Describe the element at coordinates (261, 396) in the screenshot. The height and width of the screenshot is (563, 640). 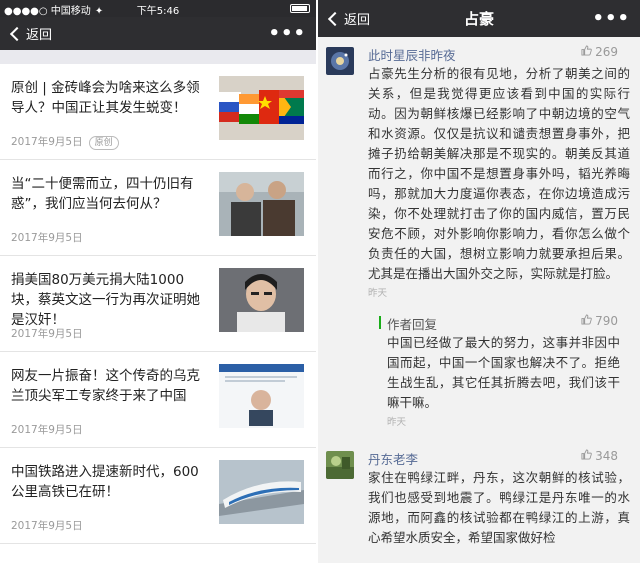
I see `article-thumbnail-webpage` at that location.